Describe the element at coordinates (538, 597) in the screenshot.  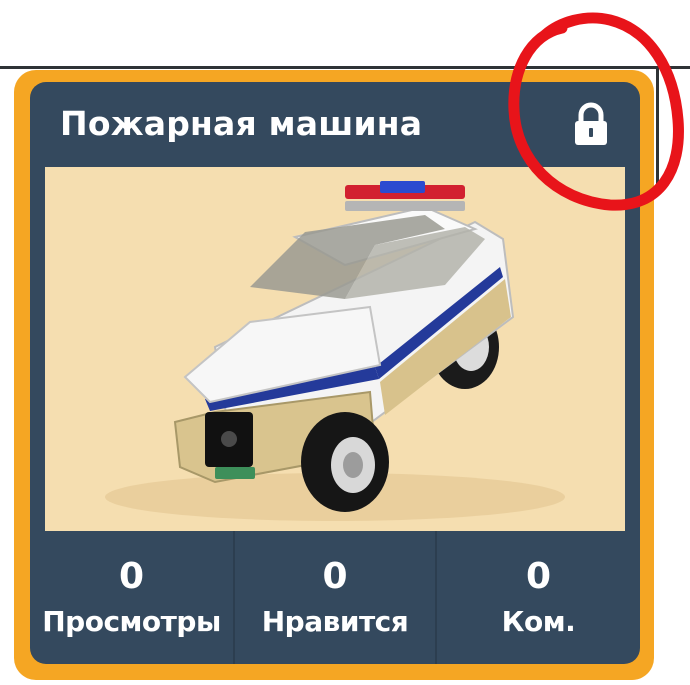
I see `stat-comments: 0 Ком.` at that location.